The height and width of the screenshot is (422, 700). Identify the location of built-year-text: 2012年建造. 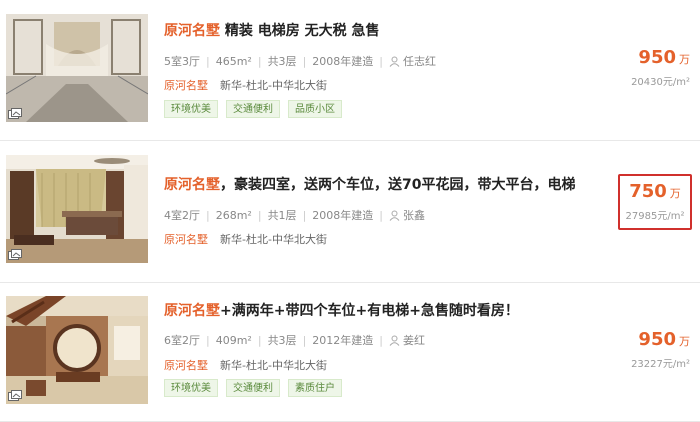
(343, 340).